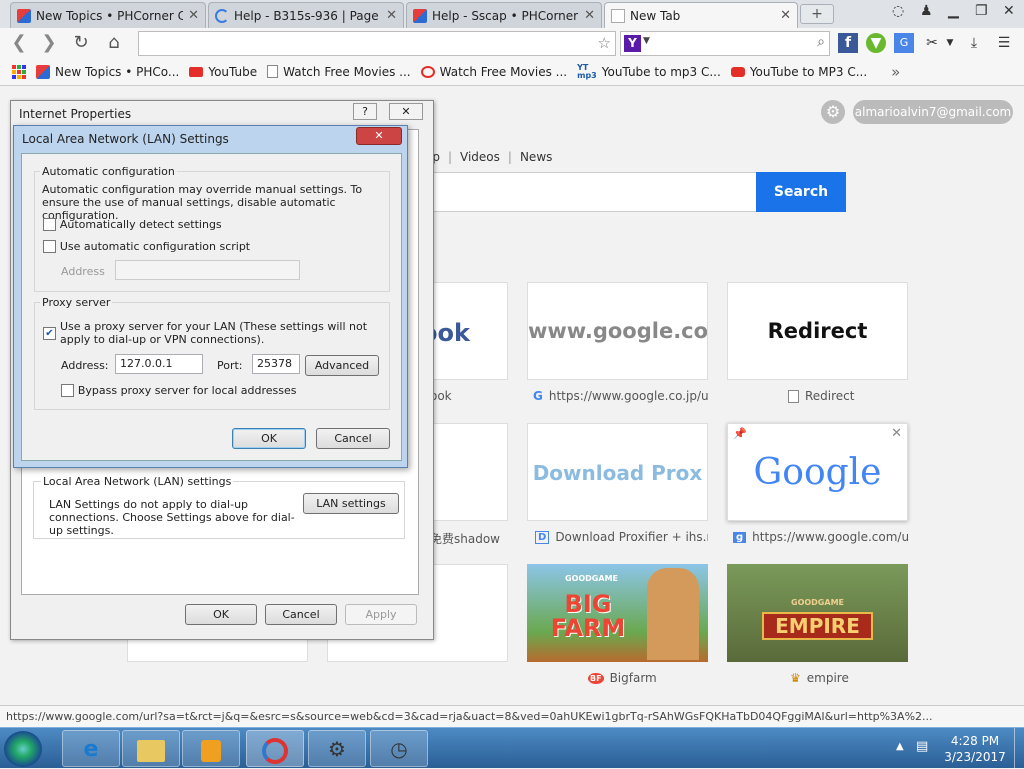 This screenshot has height=769, width=1024. I want to click on google-g-icon: g, so click(740, 537).